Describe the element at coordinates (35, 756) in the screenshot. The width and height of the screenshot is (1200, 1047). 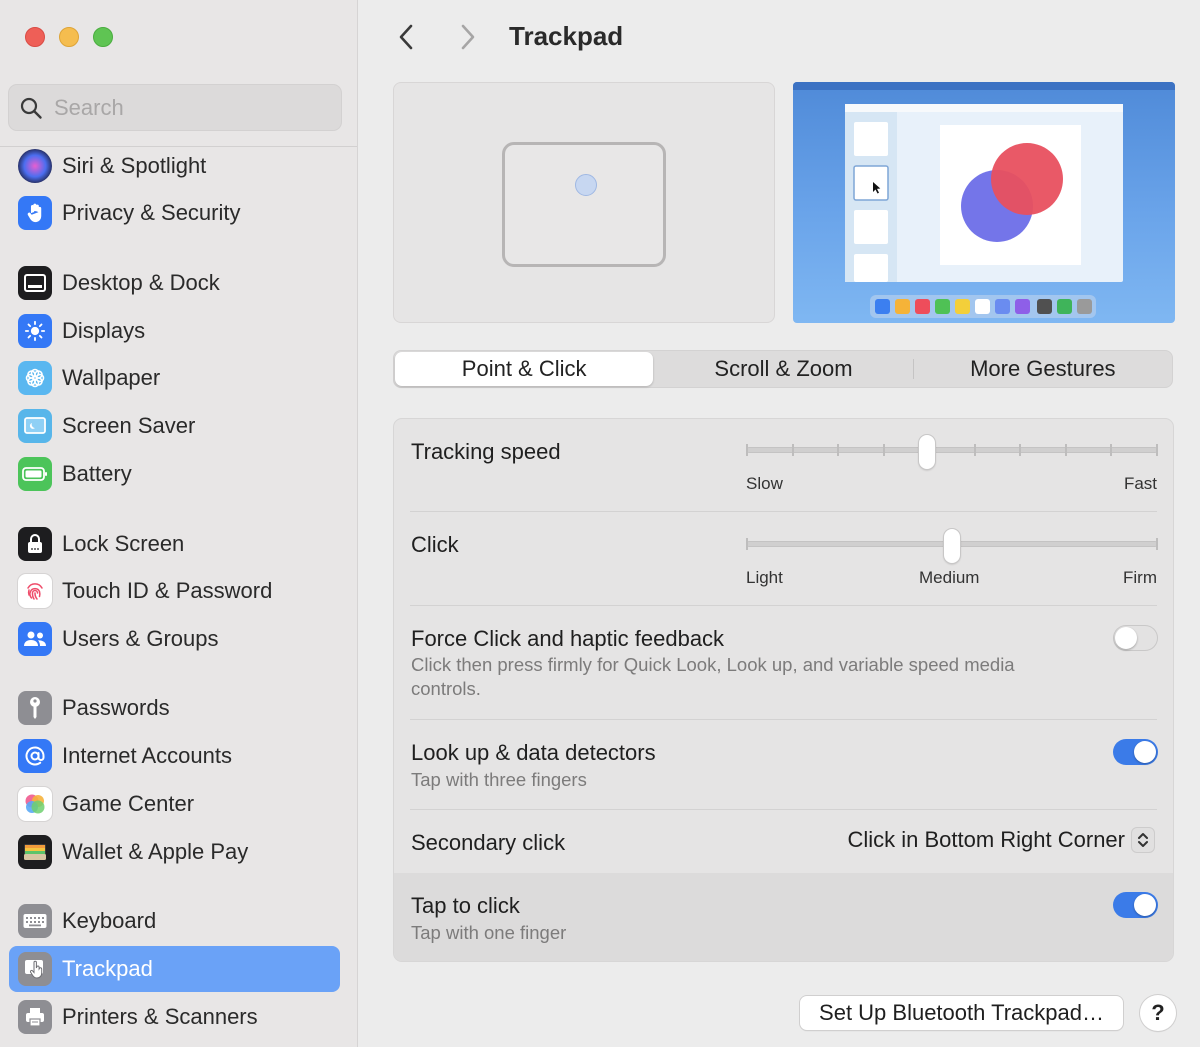
I see `at-icon` at that location.